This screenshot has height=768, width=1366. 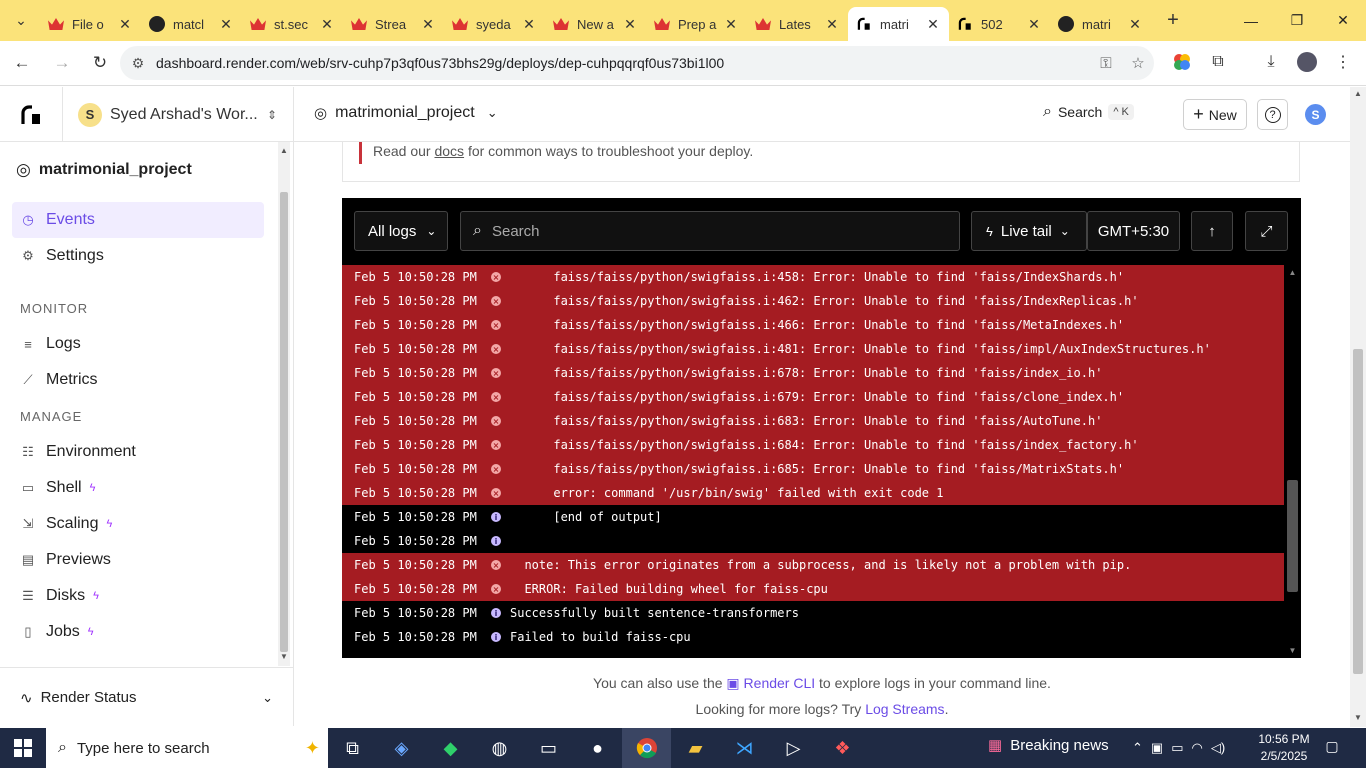 What do you see at coordinates (597, 748) in the screenshot?
I see `github-desktop-icon: ●` at bounding box center [597, 748].